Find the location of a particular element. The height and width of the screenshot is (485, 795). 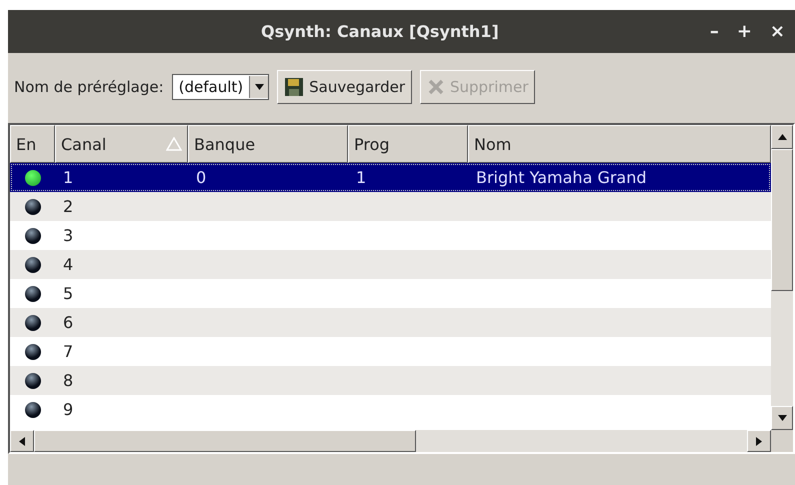

right-arrow-icon is located at coordinates (759, 441).